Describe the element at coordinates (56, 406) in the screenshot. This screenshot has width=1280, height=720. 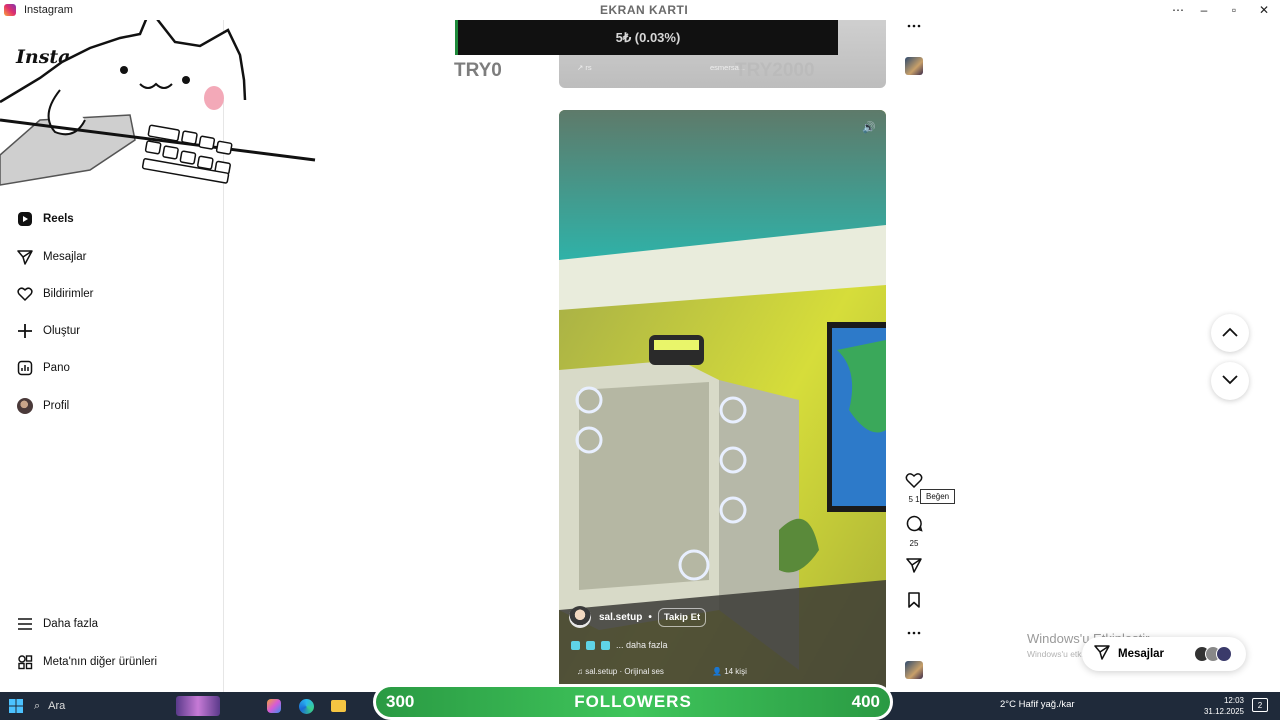
I see `sidebar-item-label: Profil` at that location.